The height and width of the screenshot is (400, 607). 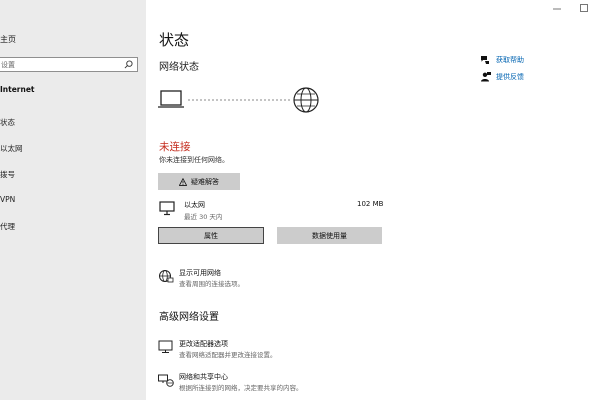 What do you see at coordinates (485, 60) in the screenshot?
I see `help-chat-icon` at bounding box center [485, 60].